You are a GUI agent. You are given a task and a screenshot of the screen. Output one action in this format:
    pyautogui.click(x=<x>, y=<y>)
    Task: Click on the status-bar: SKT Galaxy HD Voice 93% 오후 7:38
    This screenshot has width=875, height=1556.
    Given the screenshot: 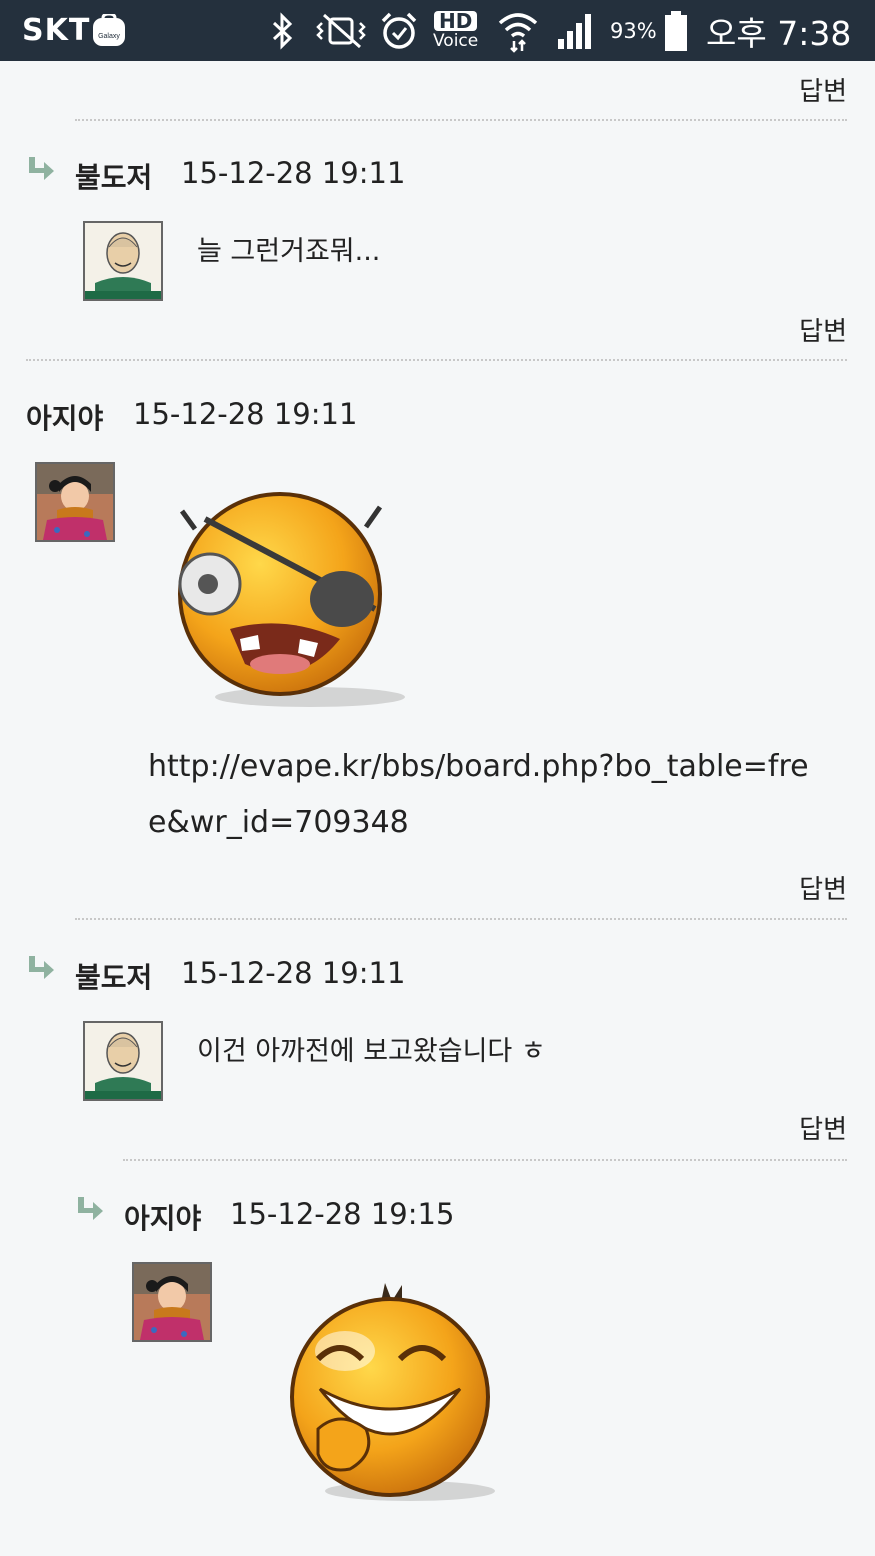 What is the action you would take?
    pyautogui.click(x=437, y=30)
    